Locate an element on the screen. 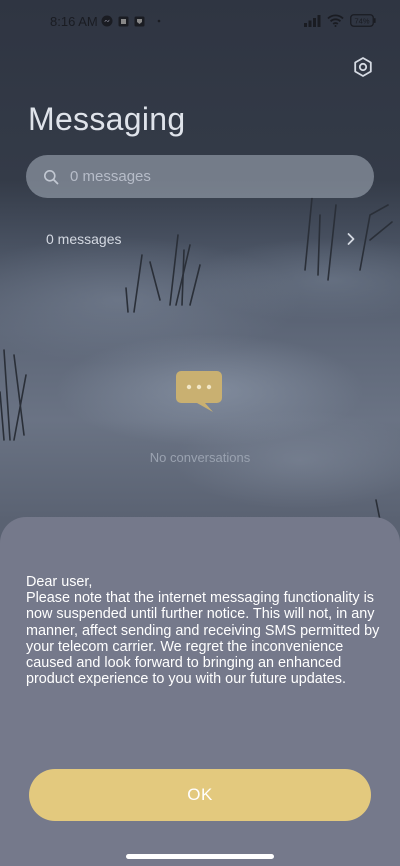  battery-icon: 74% is located at coordinates (363, 20).